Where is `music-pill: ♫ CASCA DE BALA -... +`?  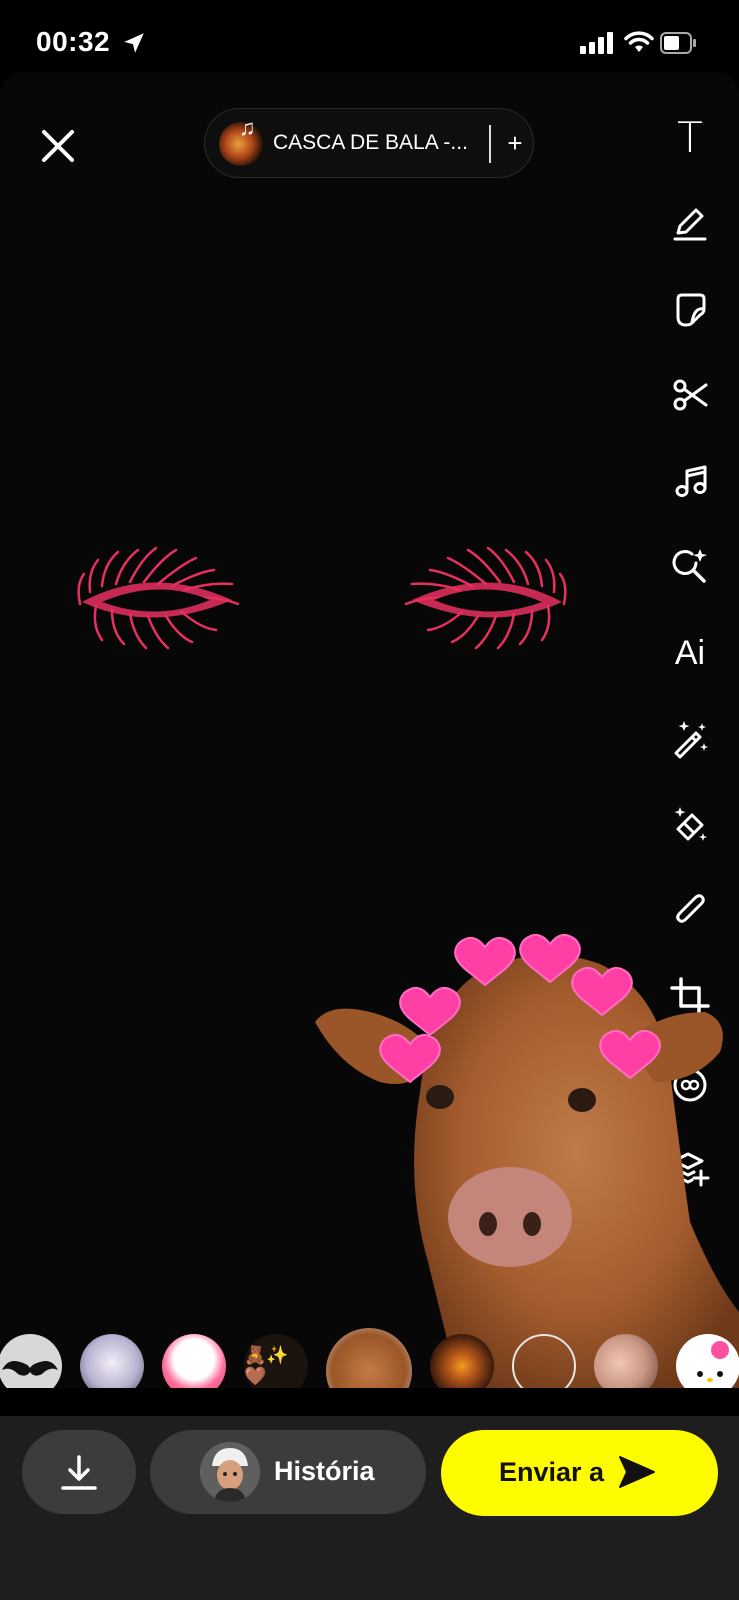 music-pill: ♫ CASCA DE BALA -... + is located at coordinates (369, 143).